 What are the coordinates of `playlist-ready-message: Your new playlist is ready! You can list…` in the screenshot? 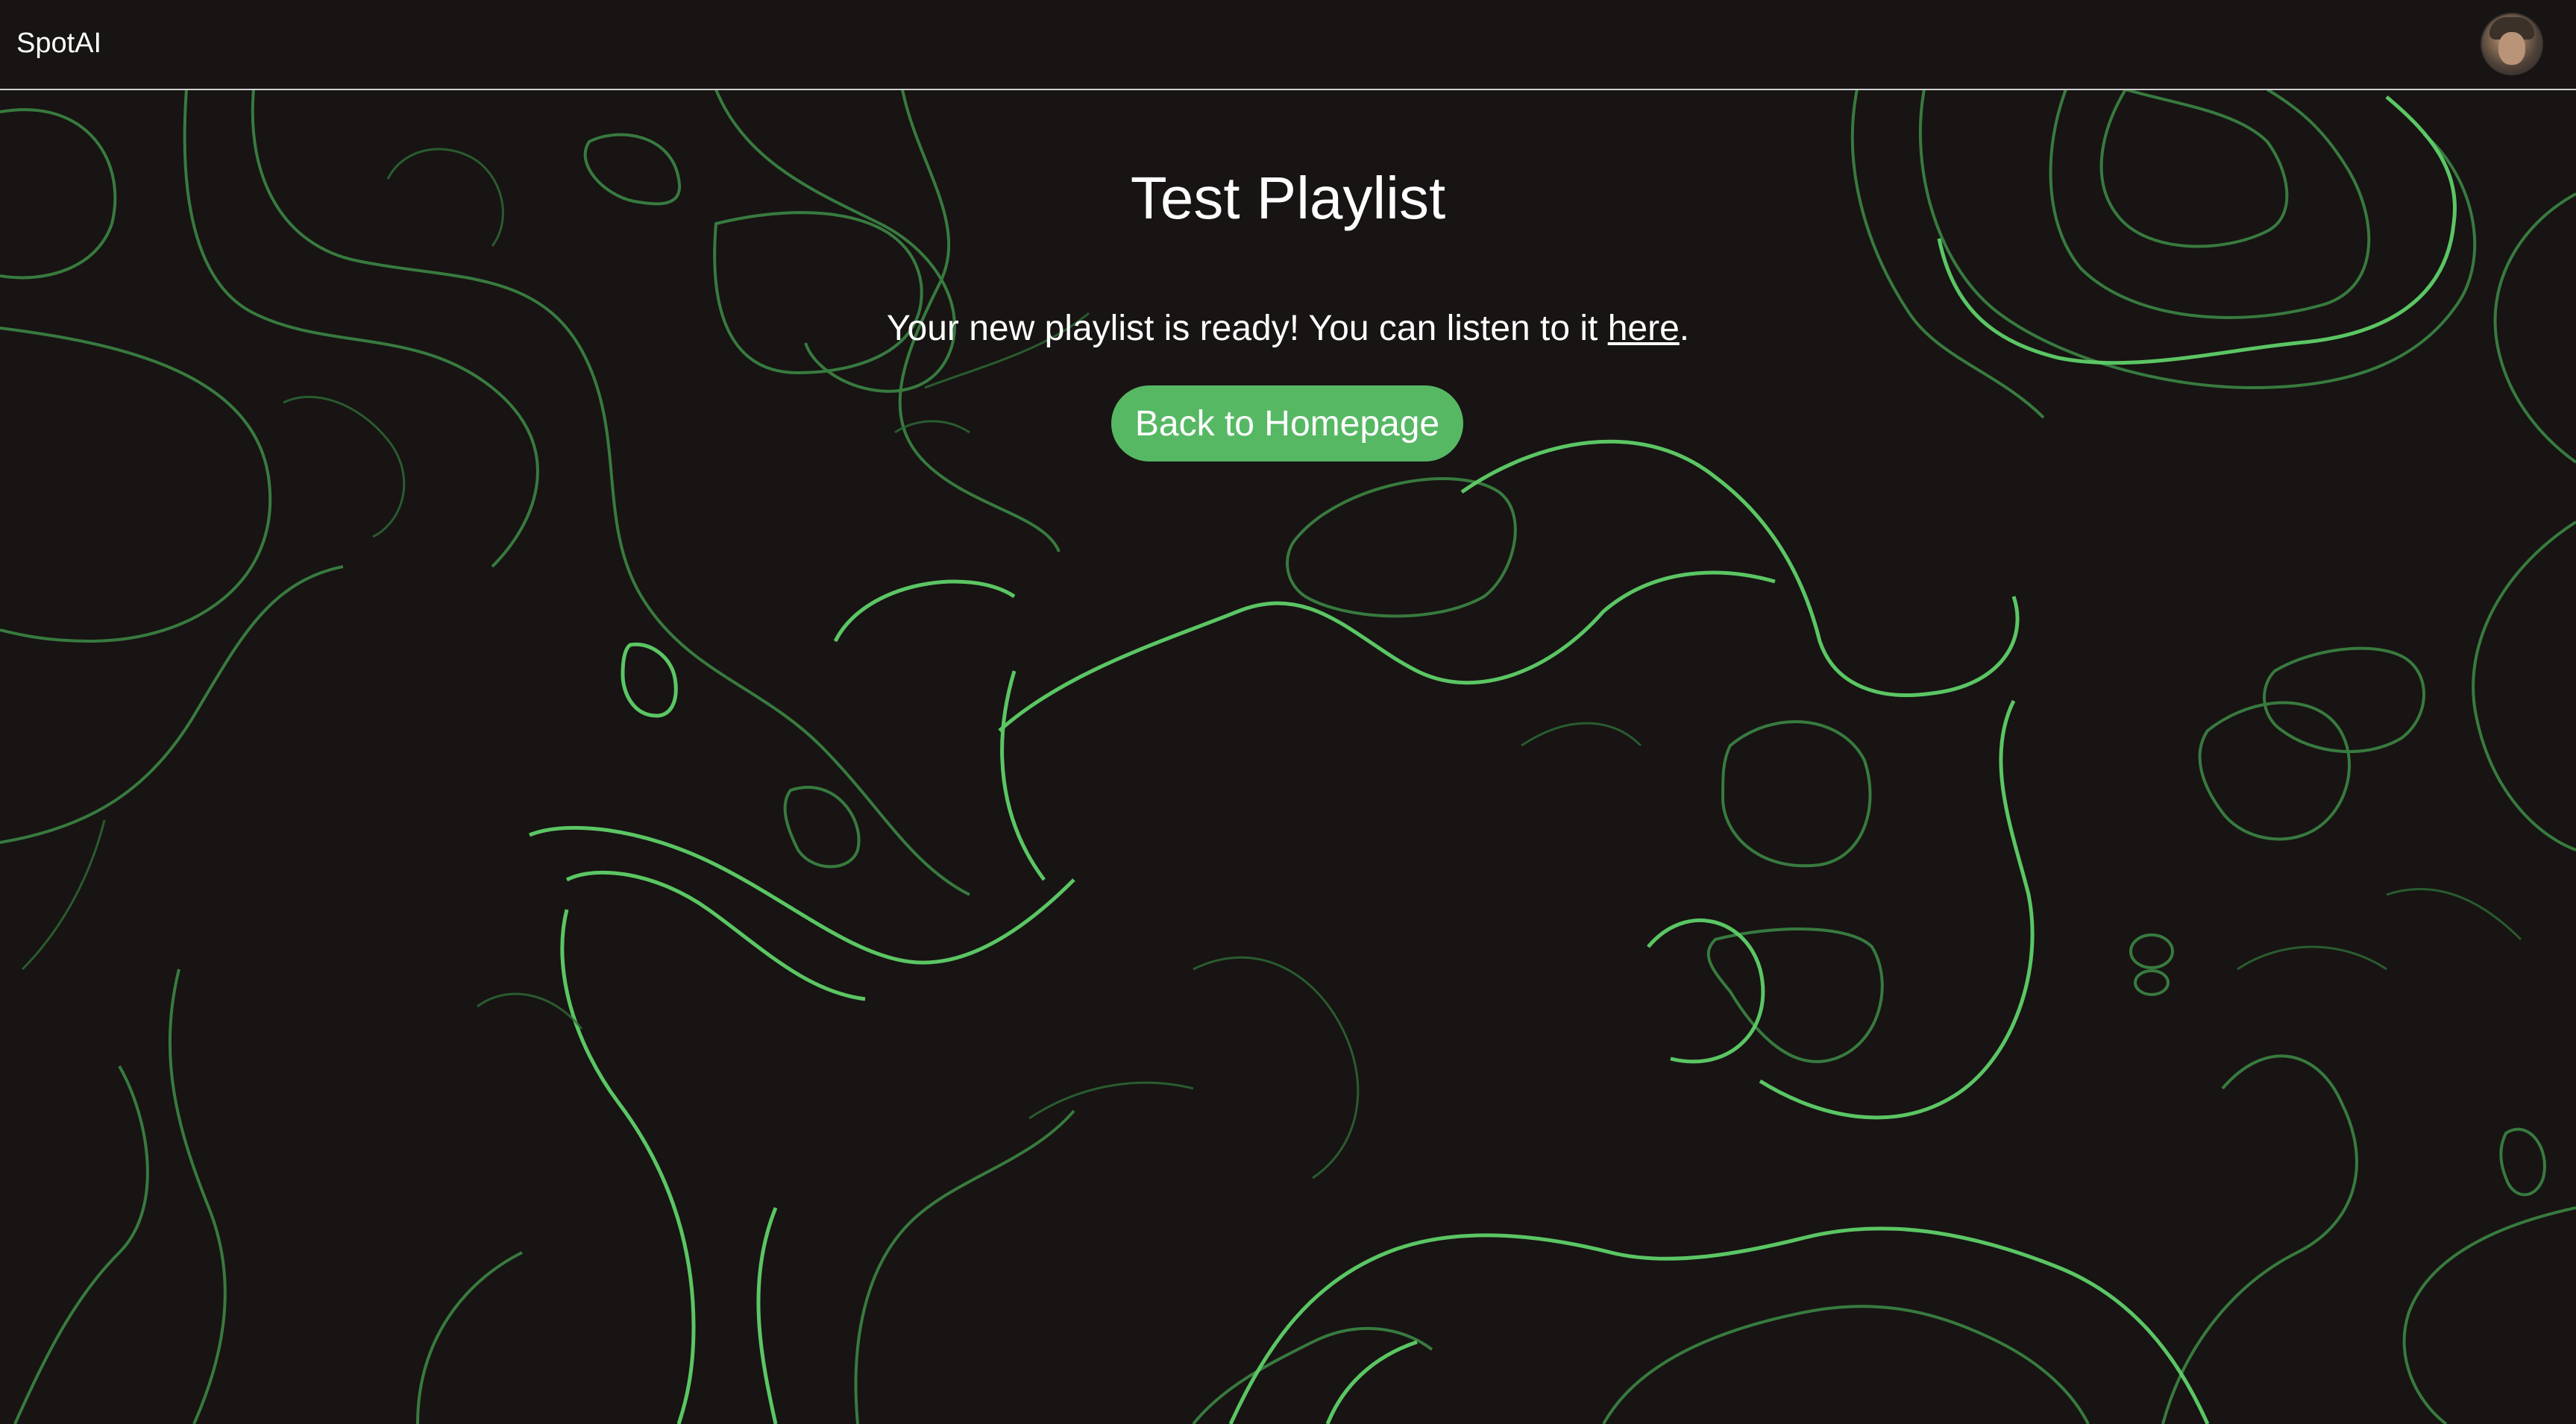 It's located at (1288, 328).